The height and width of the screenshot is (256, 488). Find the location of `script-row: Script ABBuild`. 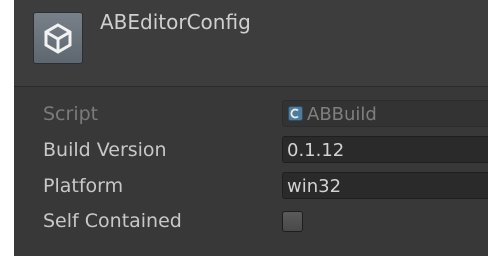

script-row: Script ABBuild is located at coordinates (251, 114).